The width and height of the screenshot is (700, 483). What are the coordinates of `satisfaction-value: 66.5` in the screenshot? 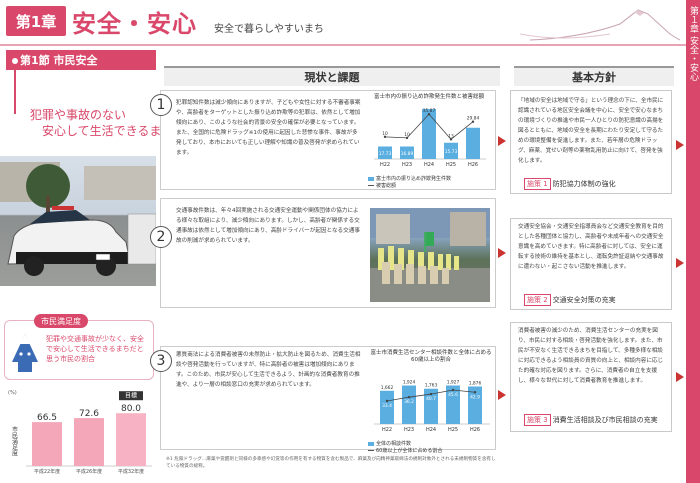 It's located at (47, 418).